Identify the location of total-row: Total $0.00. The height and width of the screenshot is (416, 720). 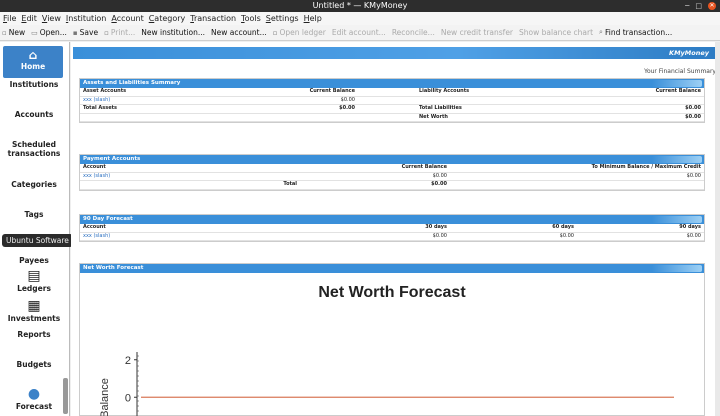
(392, 185).